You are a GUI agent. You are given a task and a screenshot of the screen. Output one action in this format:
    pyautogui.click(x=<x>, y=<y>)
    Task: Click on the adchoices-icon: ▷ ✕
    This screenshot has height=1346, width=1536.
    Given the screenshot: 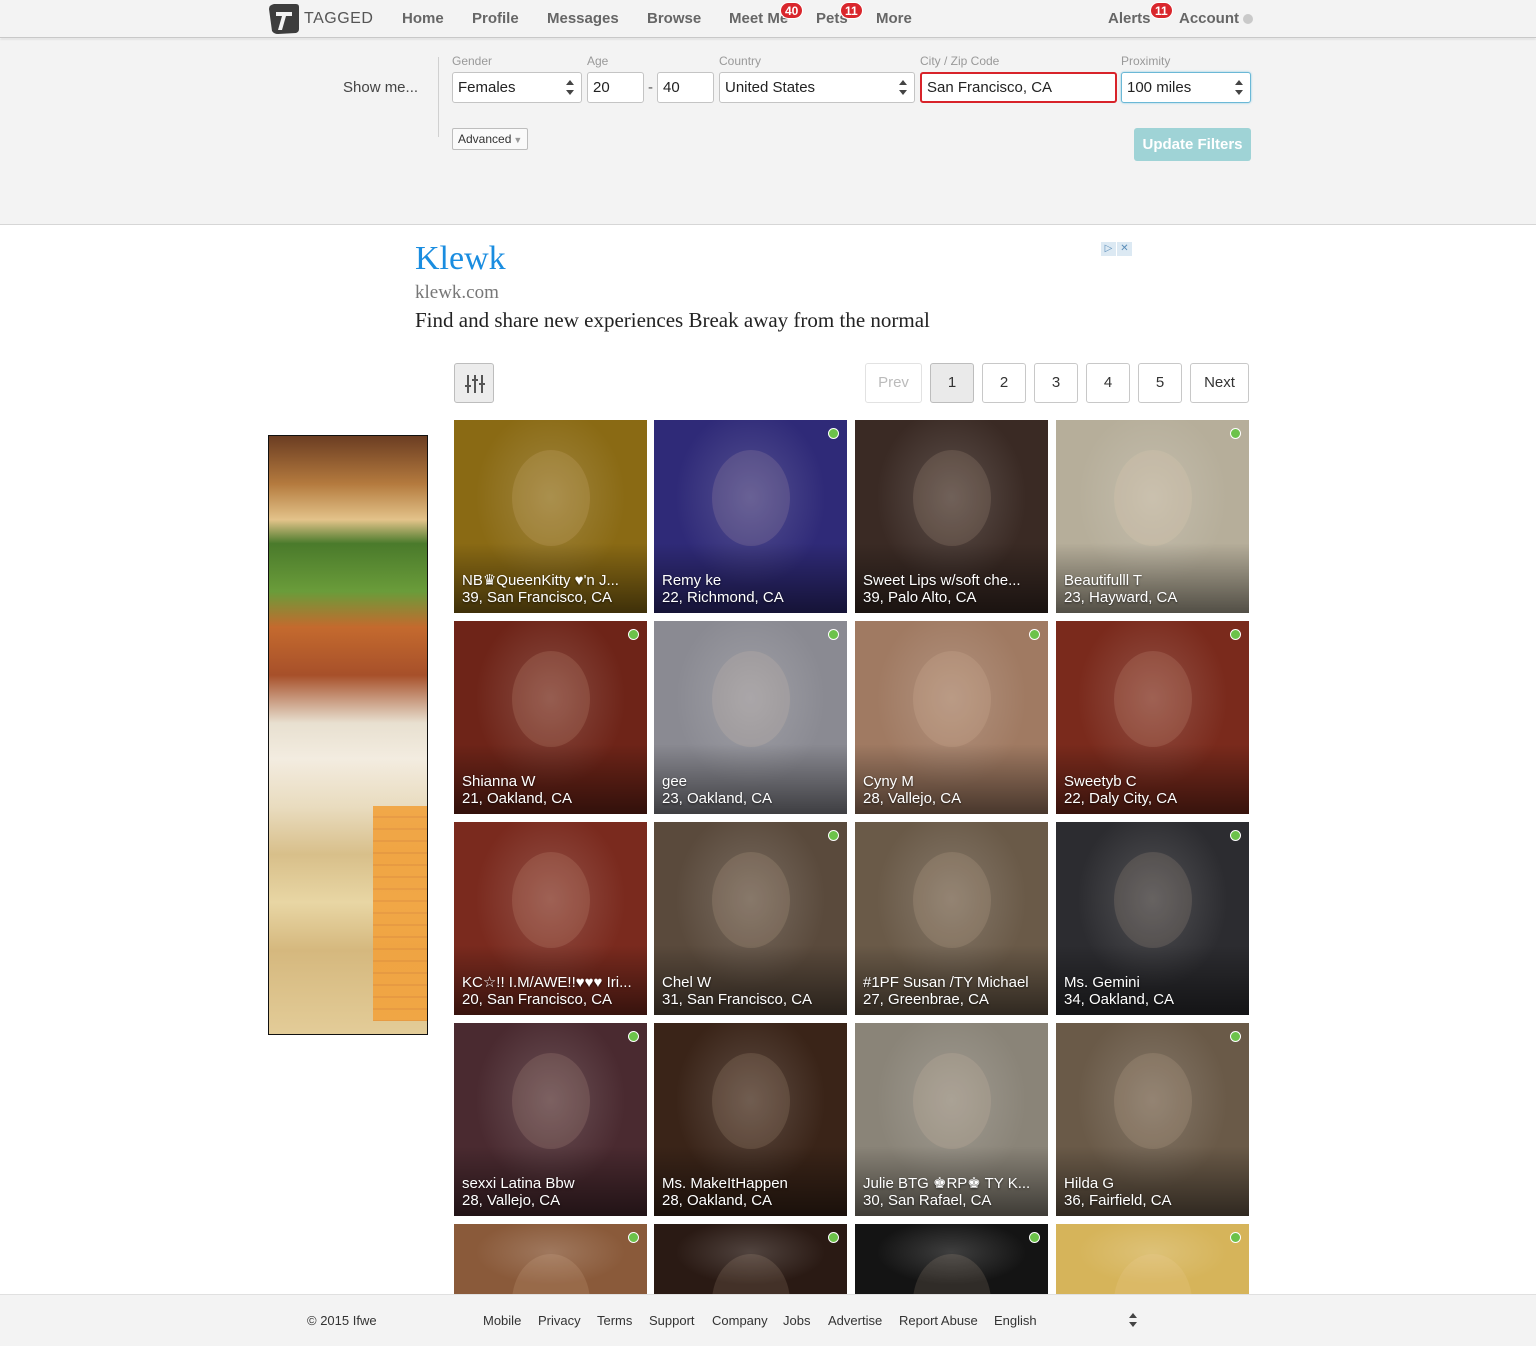 What is the action you would take?
    pyautogui.click(x=1117, y=249)
    